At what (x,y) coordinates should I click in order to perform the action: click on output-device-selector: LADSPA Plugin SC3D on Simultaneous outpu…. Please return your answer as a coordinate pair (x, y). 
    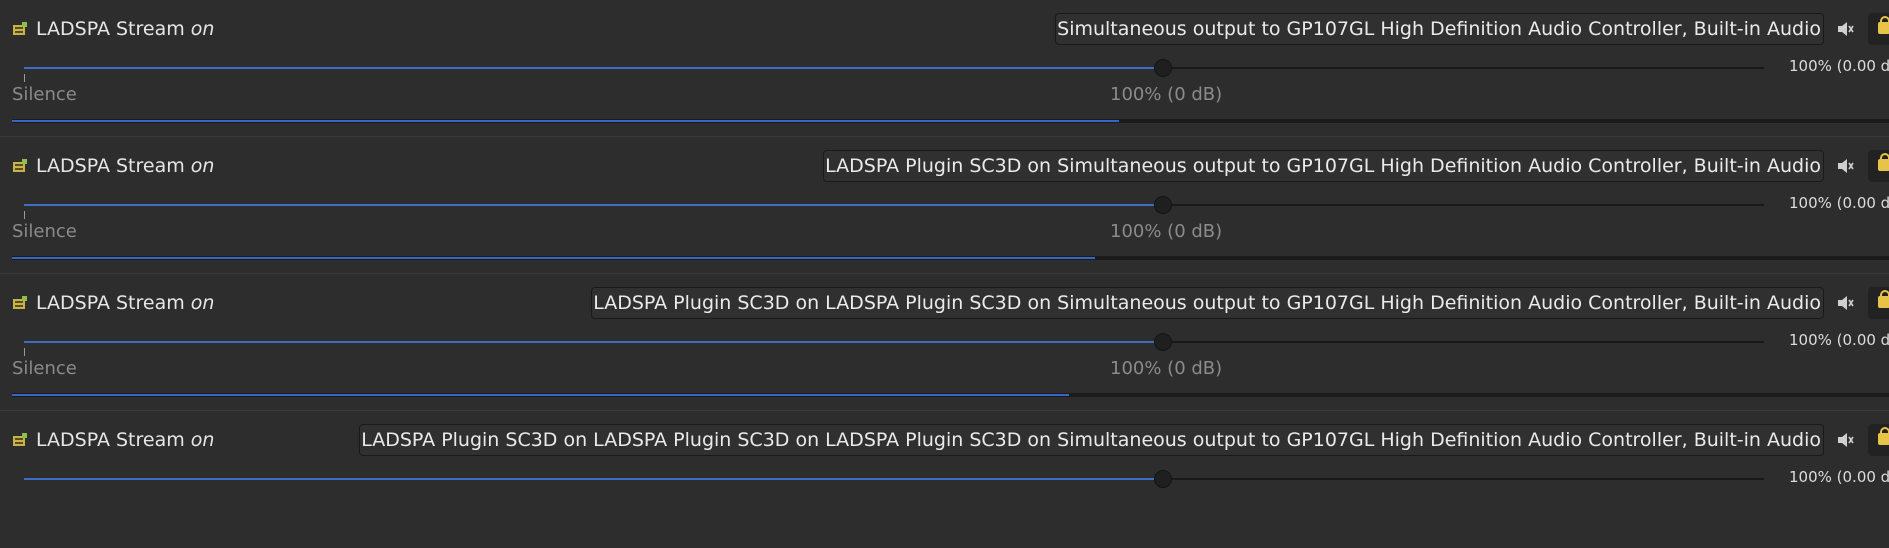
    Looking at the image, I should click on (1323, 166).